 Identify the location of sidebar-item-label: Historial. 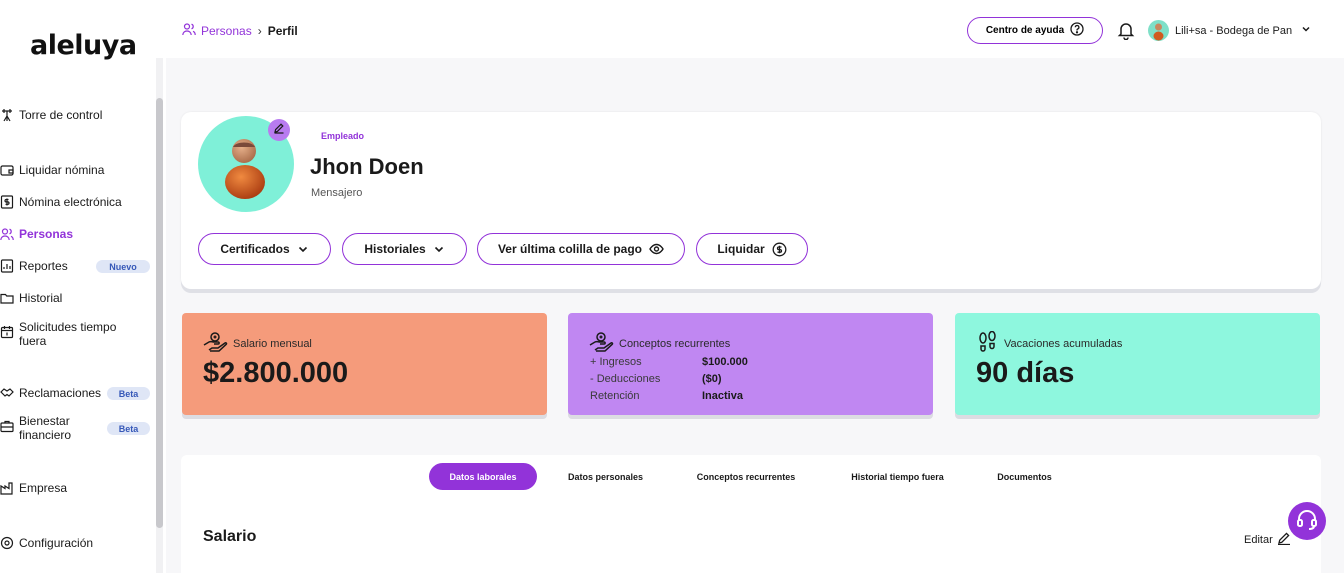
(41, 298).